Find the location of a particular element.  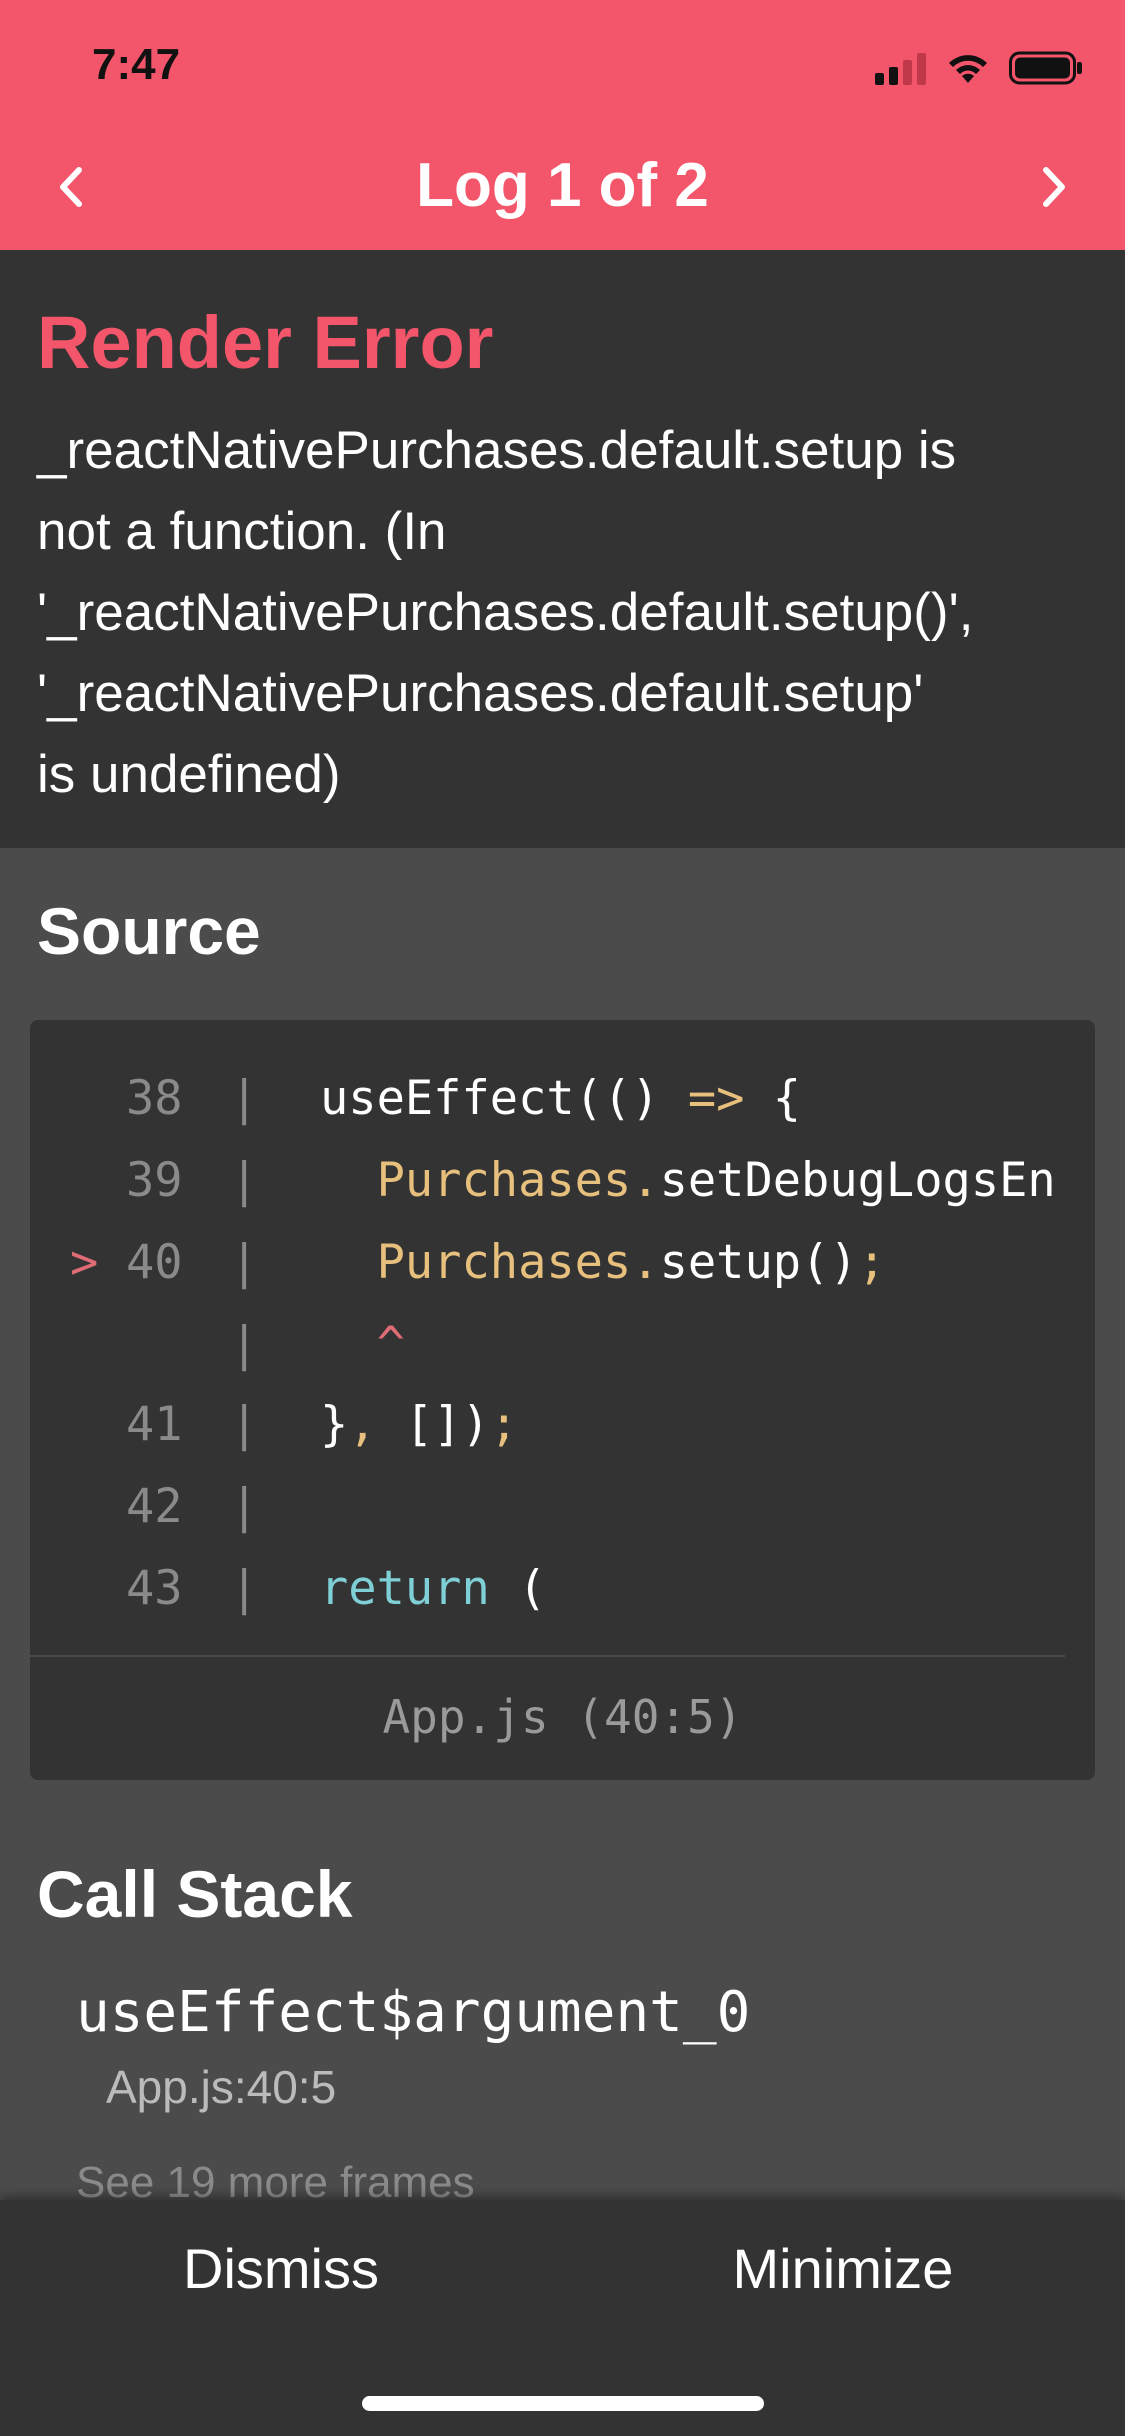

minimize-button: Minimize is located at coordinates (843, 2268).